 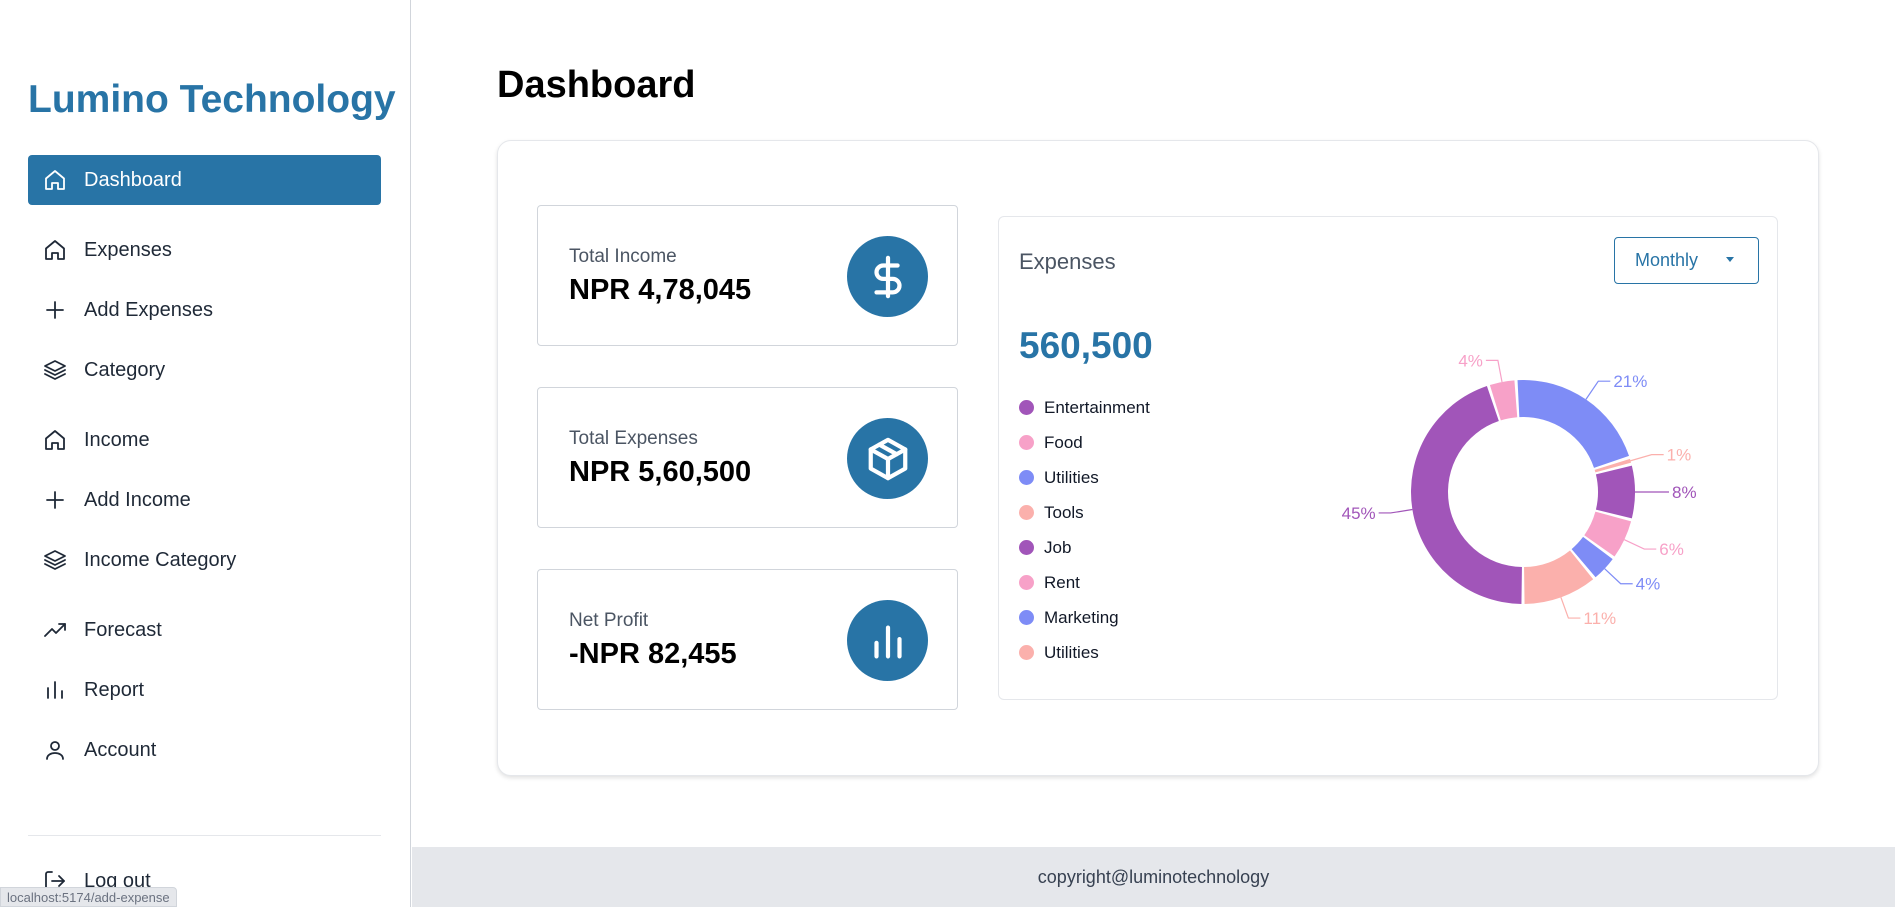 What do you see at coordinates (633, 438) in the screenshot?
I see `stat-label: Total Expenses` at bounding box center [633, 438].